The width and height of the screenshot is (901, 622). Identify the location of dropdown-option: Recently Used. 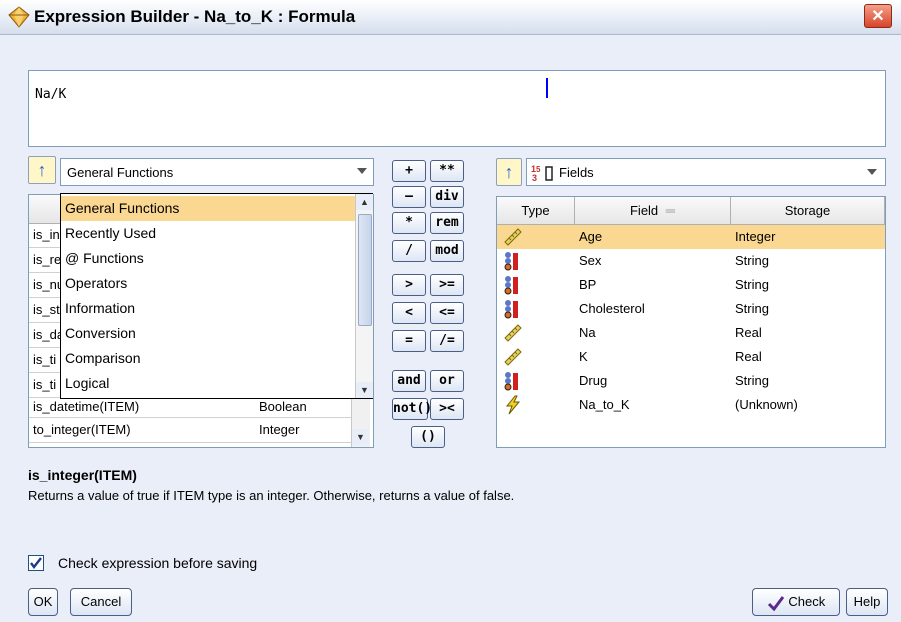
(208, 233).